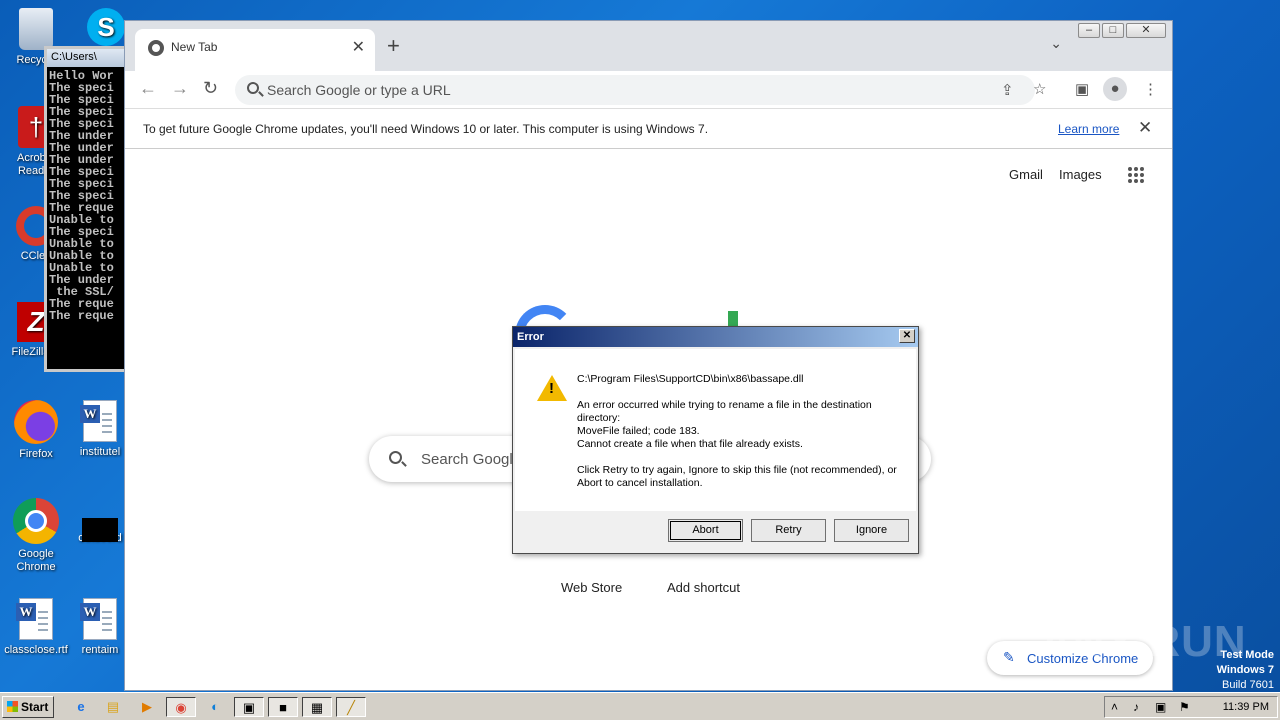 This screenshot has height=720, width=1280. I want to click on bookmark-star-icon: ☆, so click(1039, 89).